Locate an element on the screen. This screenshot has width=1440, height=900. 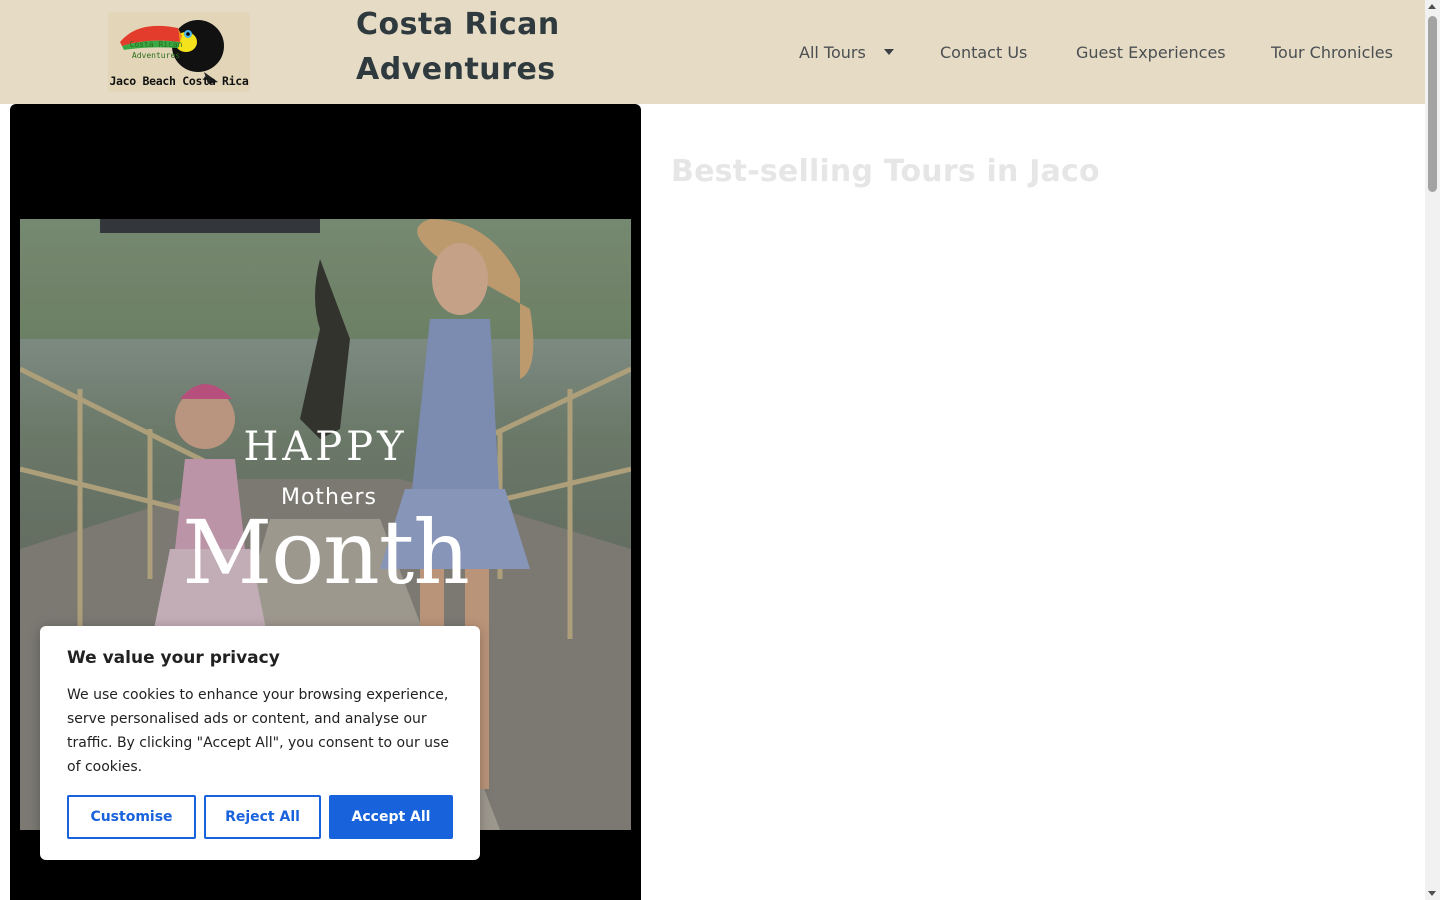
nav-all-tours: All Tours is located at coordinates (846, 52).